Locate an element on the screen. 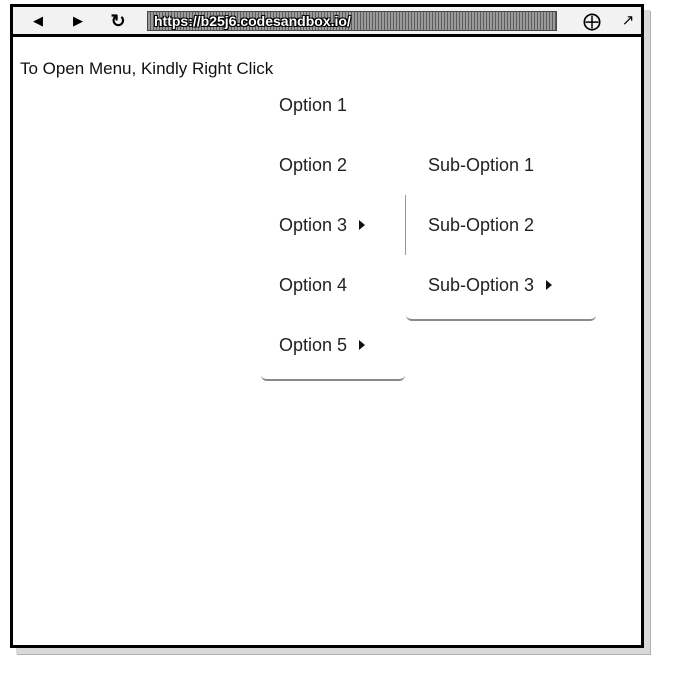  submenu-bottom-edge is located at coordinates (501, 318).